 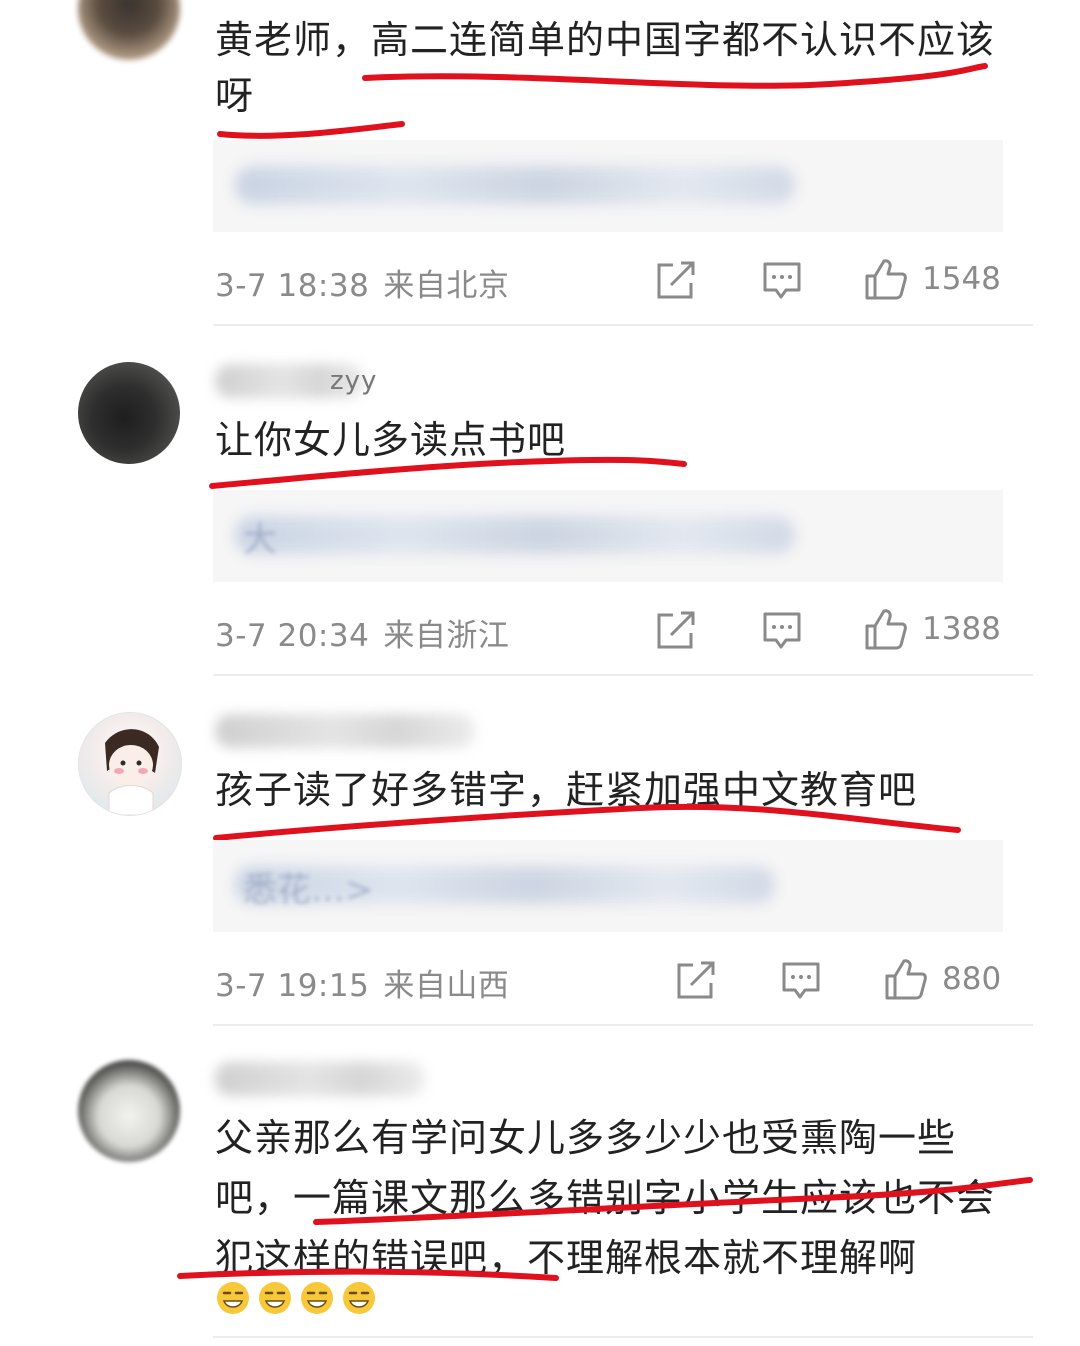 I want to click on comment-meta: 3-7 18:38 来自北京, so click(x=362, y=282).